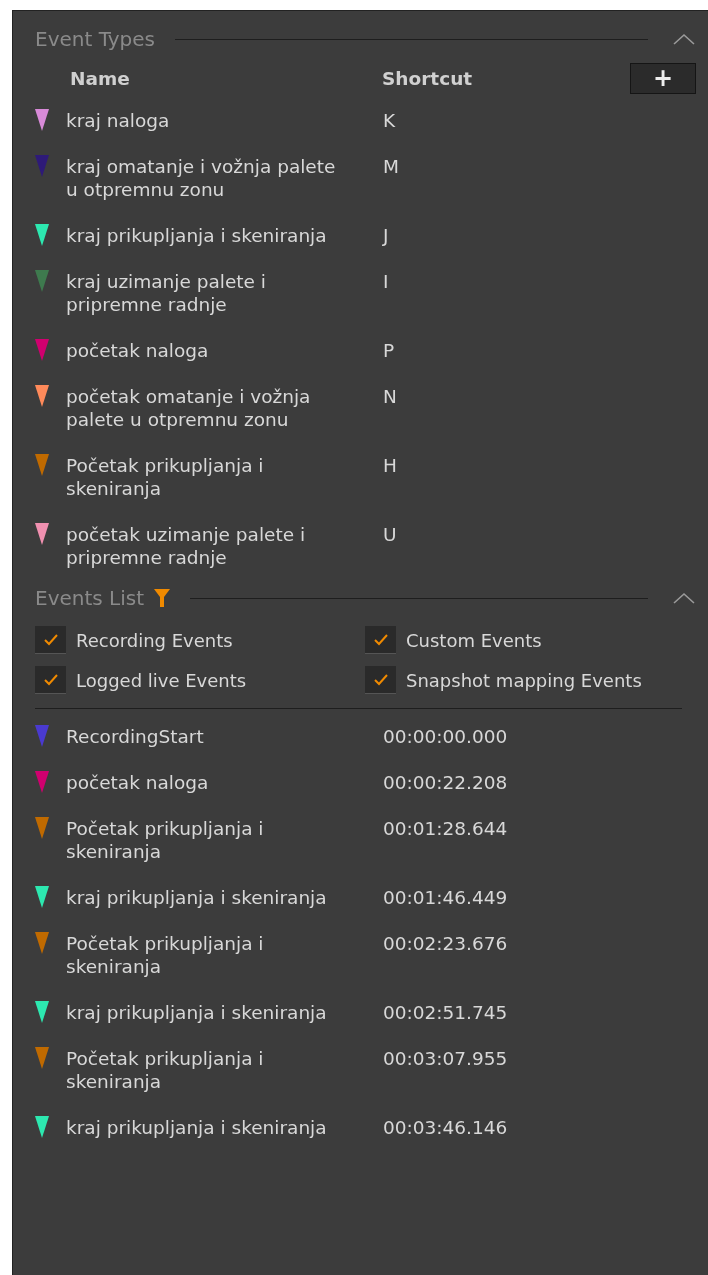 The height and width of the screenshot is (1275, 708). Describe the element at coordinates (165, 477) in the screenshot. I see `event-type-name: Početak prikupljanja i skeniranja` at that location.